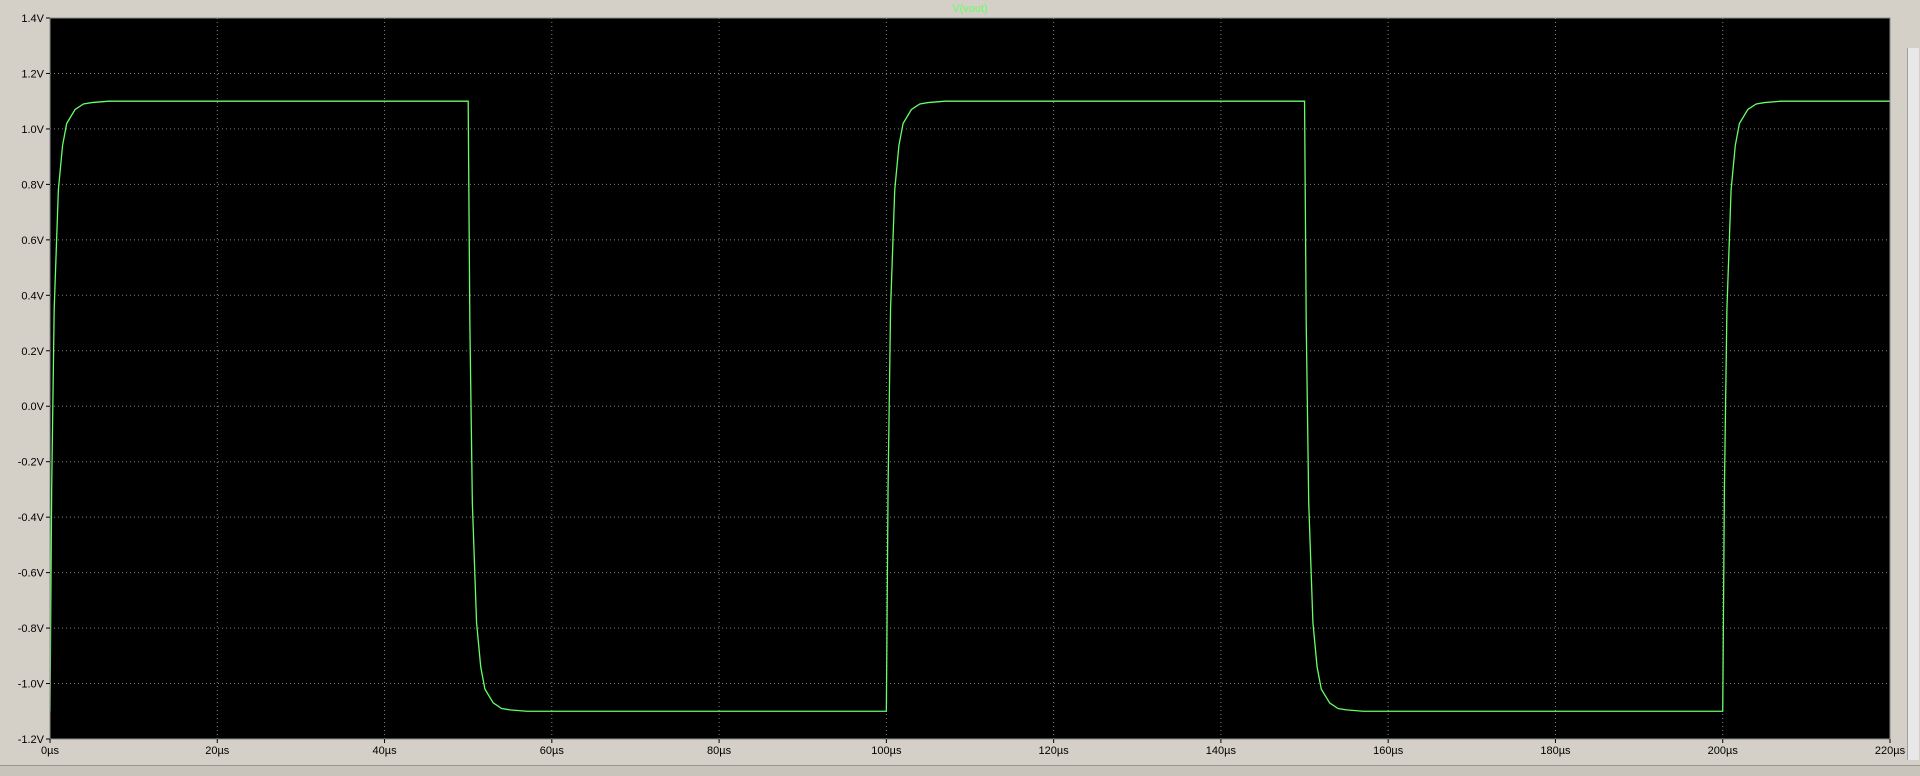 Image resolution: width=1920 pixels, height=776 pixels. I want to click on y-tick-label: 0.2V, so click(32, 352).